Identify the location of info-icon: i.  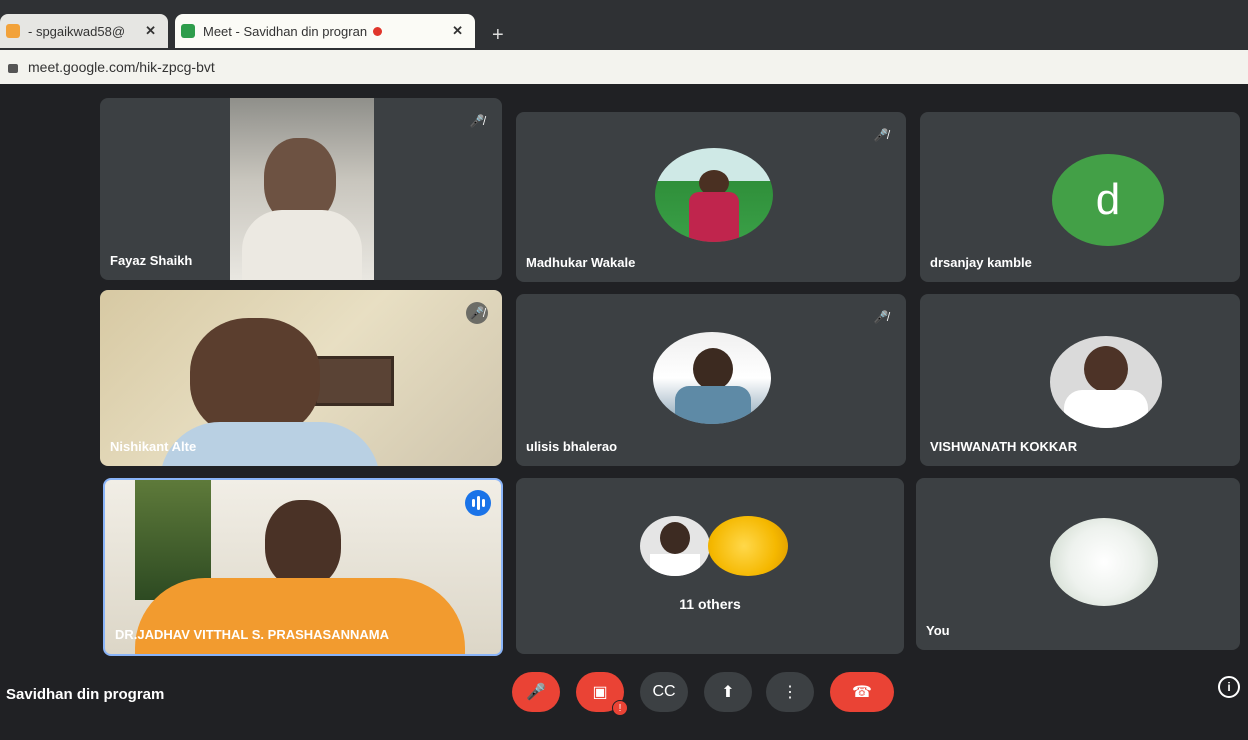
(1229, 687).